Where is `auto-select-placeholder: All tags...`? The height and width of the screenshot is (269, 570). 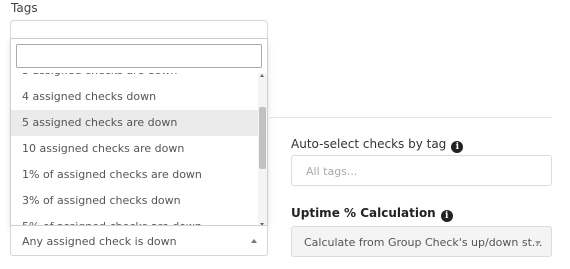 auto-select-placeholder: All tags... is located at coordinates (332, 171).